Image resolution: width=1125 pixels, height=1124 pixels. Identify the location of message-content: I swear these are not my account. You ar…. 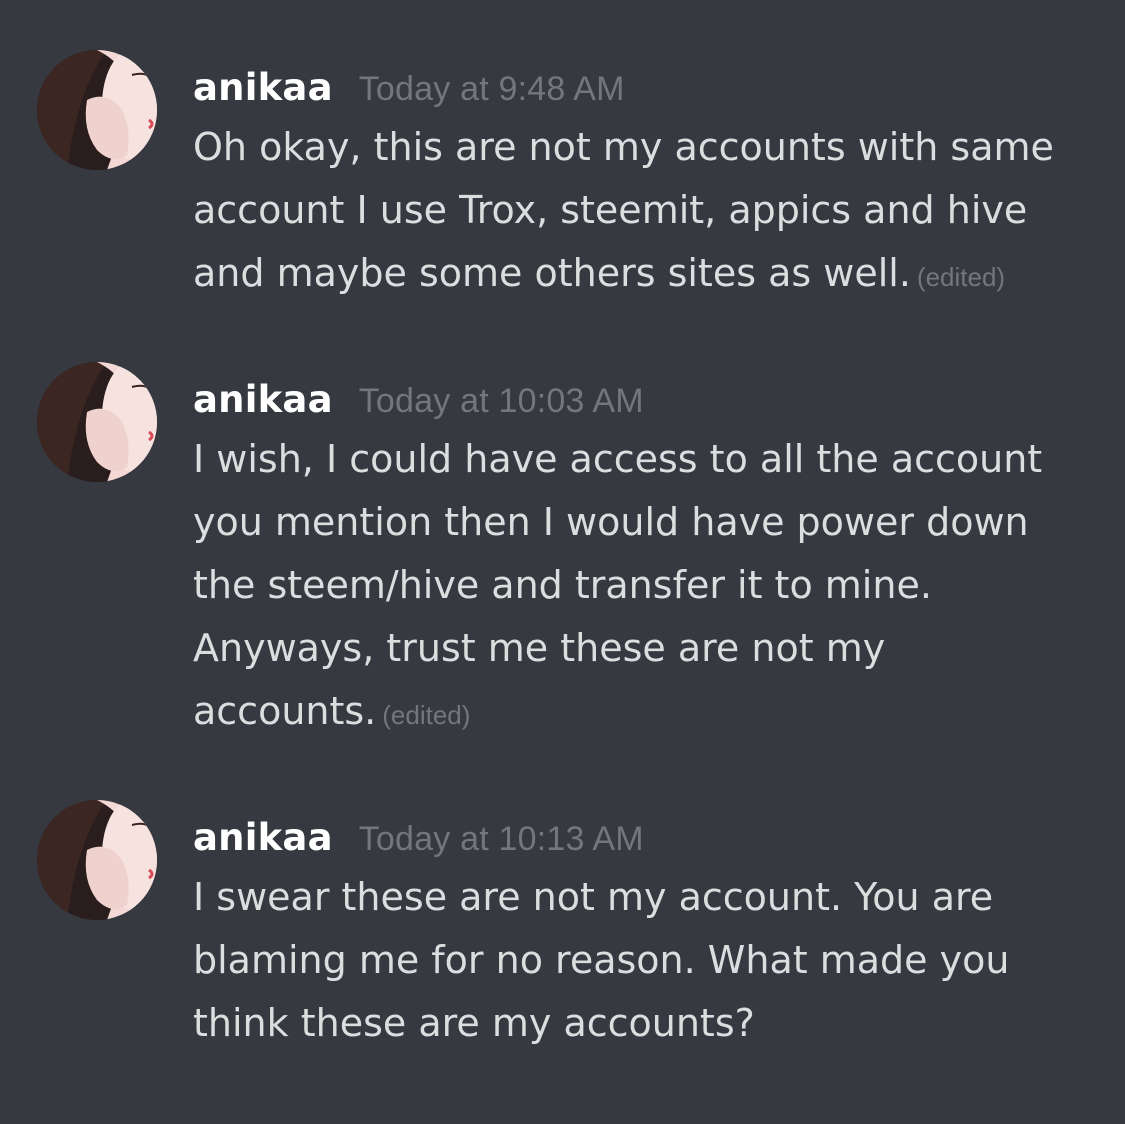
(653, 960).